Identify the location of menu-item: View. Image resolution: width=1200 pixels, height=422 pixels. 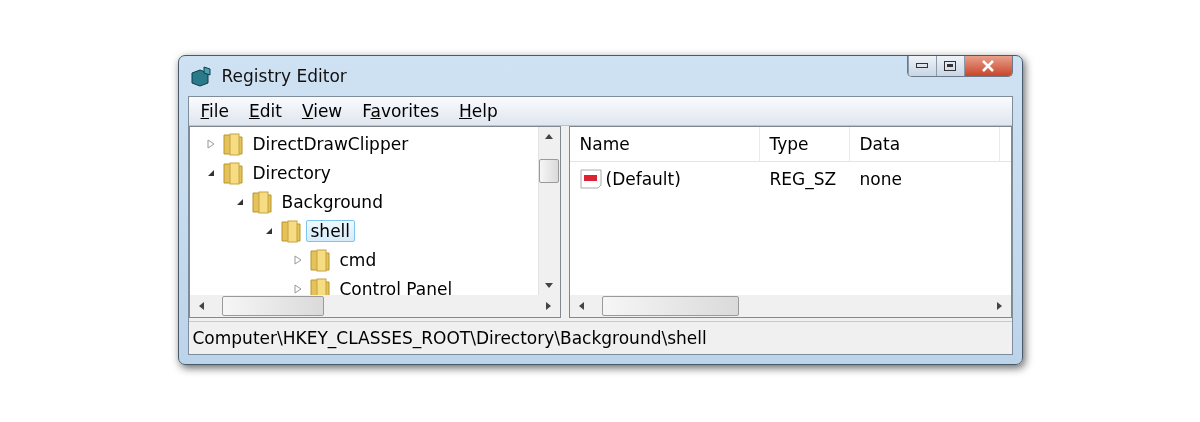
(322, 111).